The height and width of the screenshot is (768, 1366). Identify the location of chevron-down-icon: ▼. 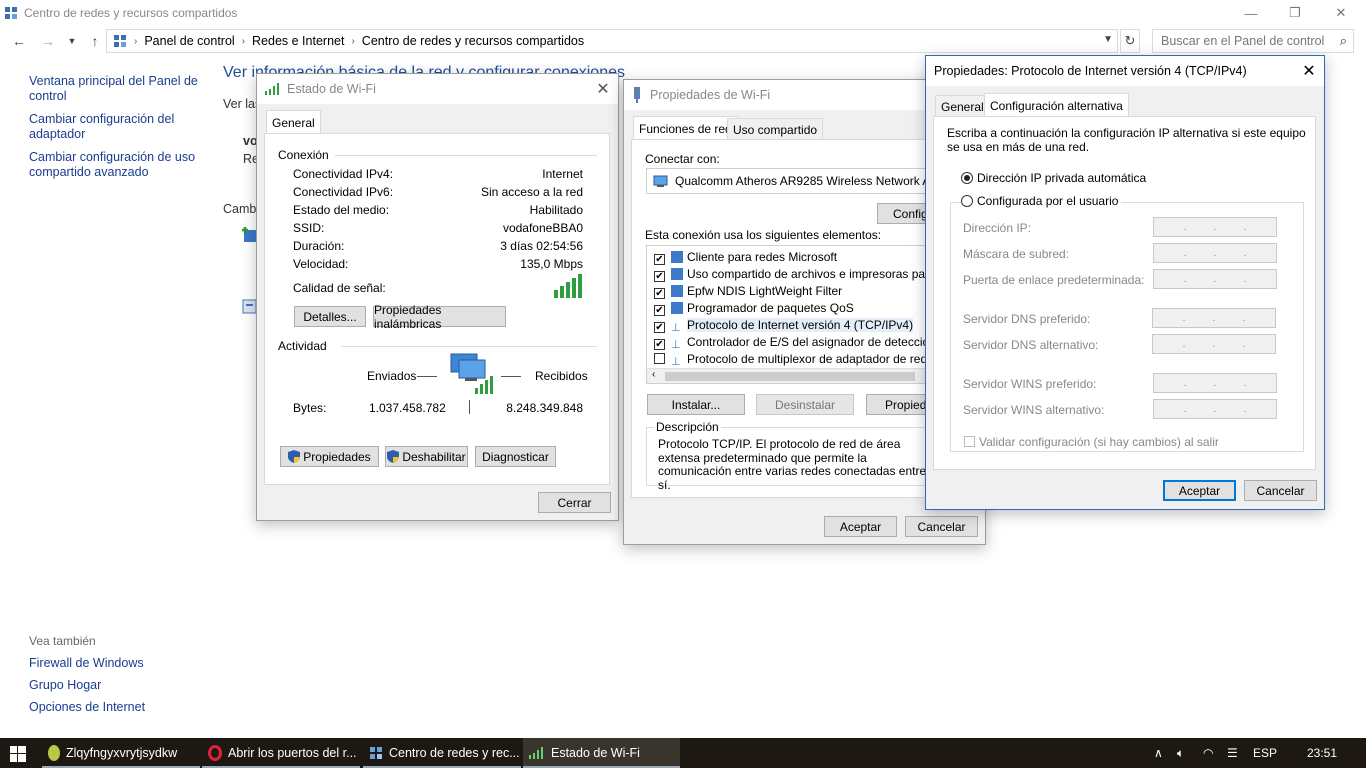
(1108, 39).